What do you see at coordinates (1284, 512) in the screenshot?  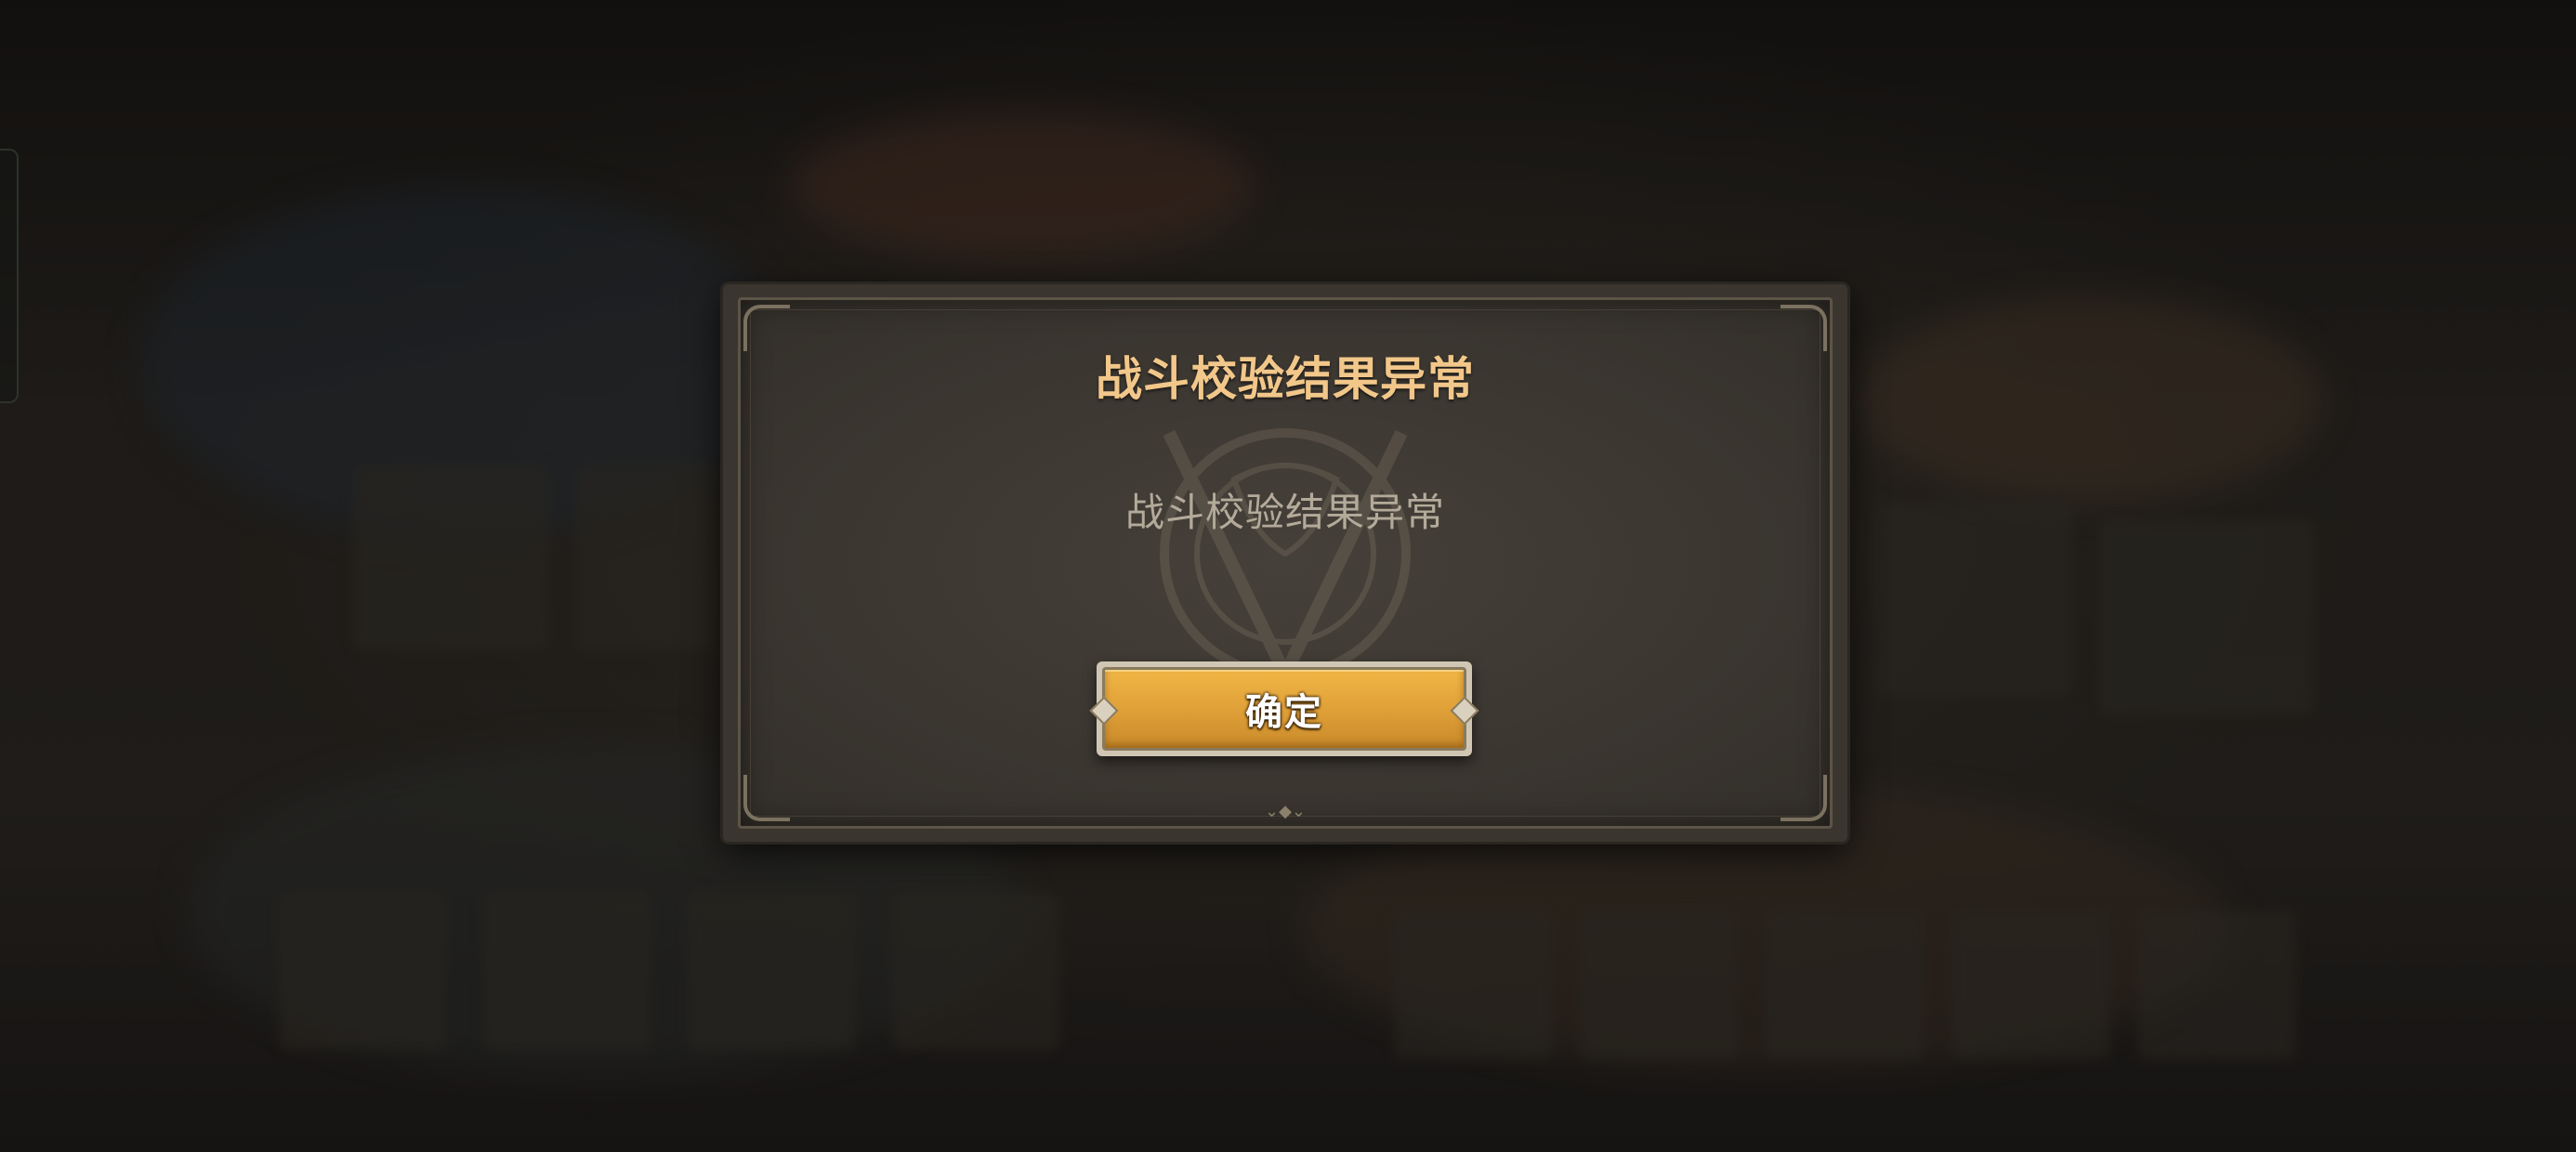 I see `dialog-message: 战斗校验结果异常` at bounding box center [1284, 512].